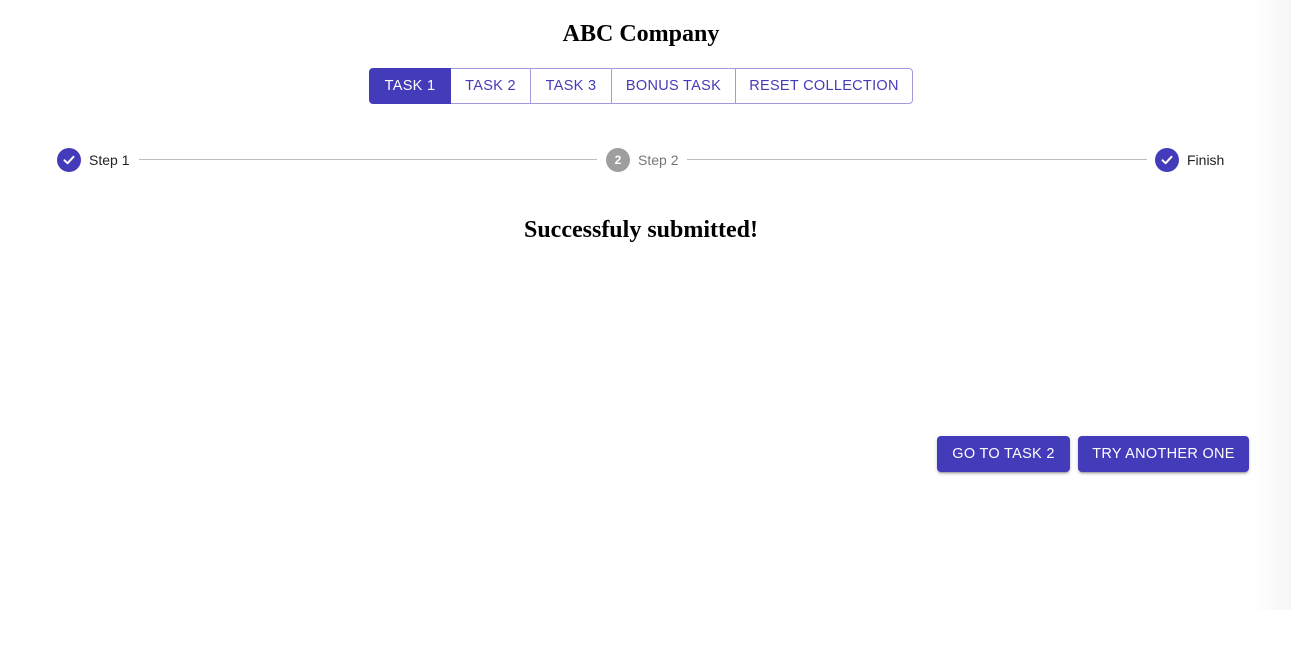 The image size is (1291, 666). Describe the element at coordinates (674, 86) in the screenshot. I see `tab-bonus-task: BONUS TASK` at that location.